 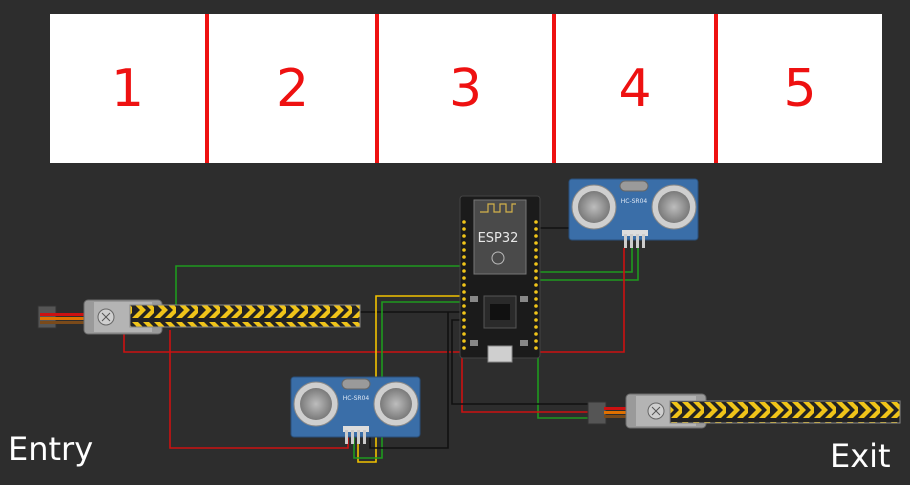 I want to click on exit-label: Exit, so click(x=860, y=456).